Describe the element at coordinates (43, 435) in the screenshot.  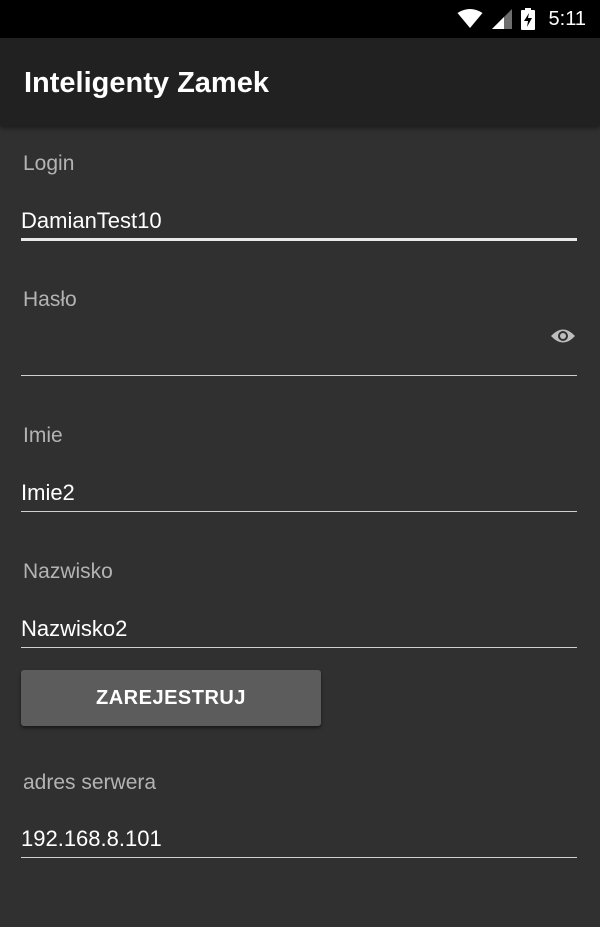
I see `first-name-label: Imie` at that location.